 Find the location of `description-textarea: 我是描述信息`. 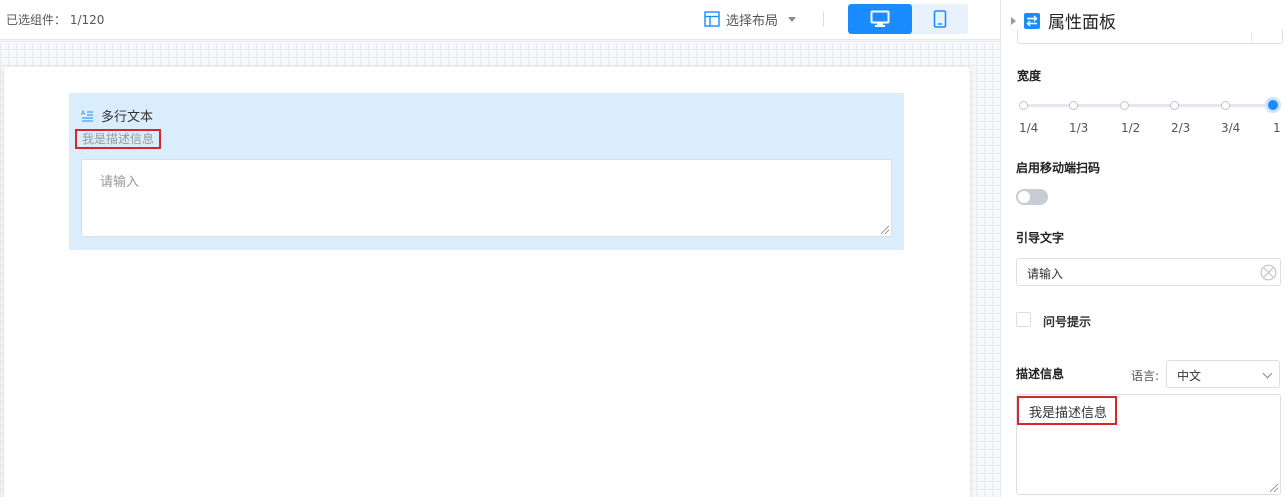

description-textarea: 我是描述信息 is located at coordinates (1148, 444).